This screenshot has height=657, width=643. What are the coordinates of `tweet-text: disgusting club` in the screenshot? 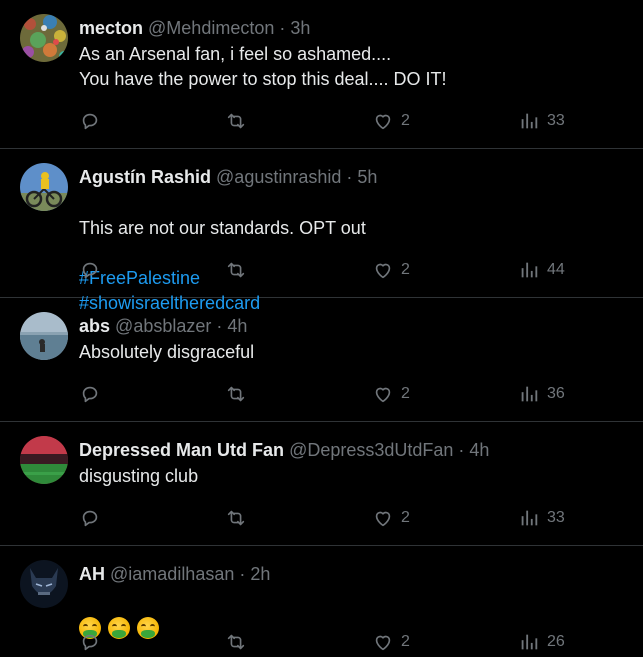 It's located at (139, 476).